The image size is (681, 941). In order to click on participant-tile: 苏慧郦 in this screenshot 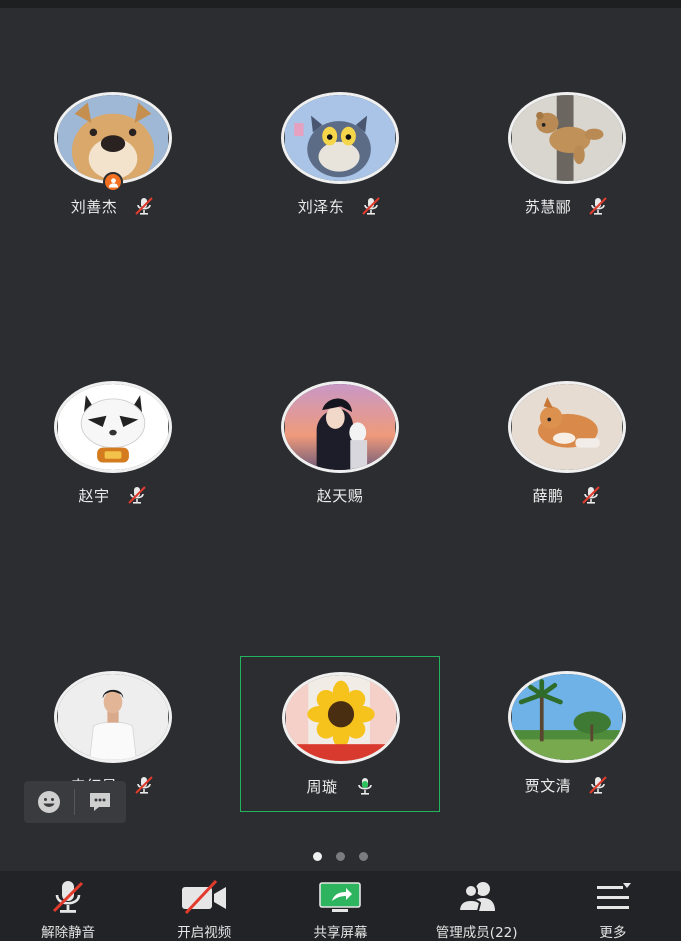, I will do `click(567, 143)`.